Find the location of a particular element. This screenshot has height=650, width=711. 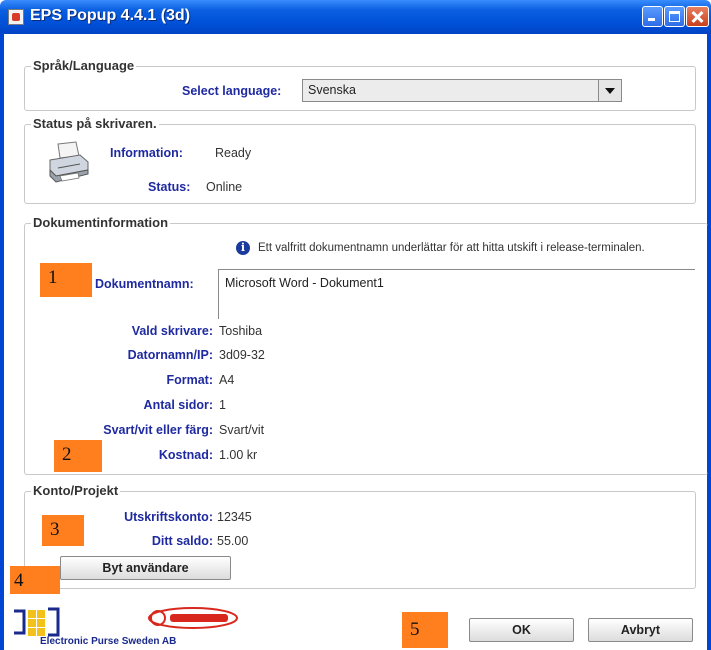

status-label: Status: is located at coordinates (169, 187).